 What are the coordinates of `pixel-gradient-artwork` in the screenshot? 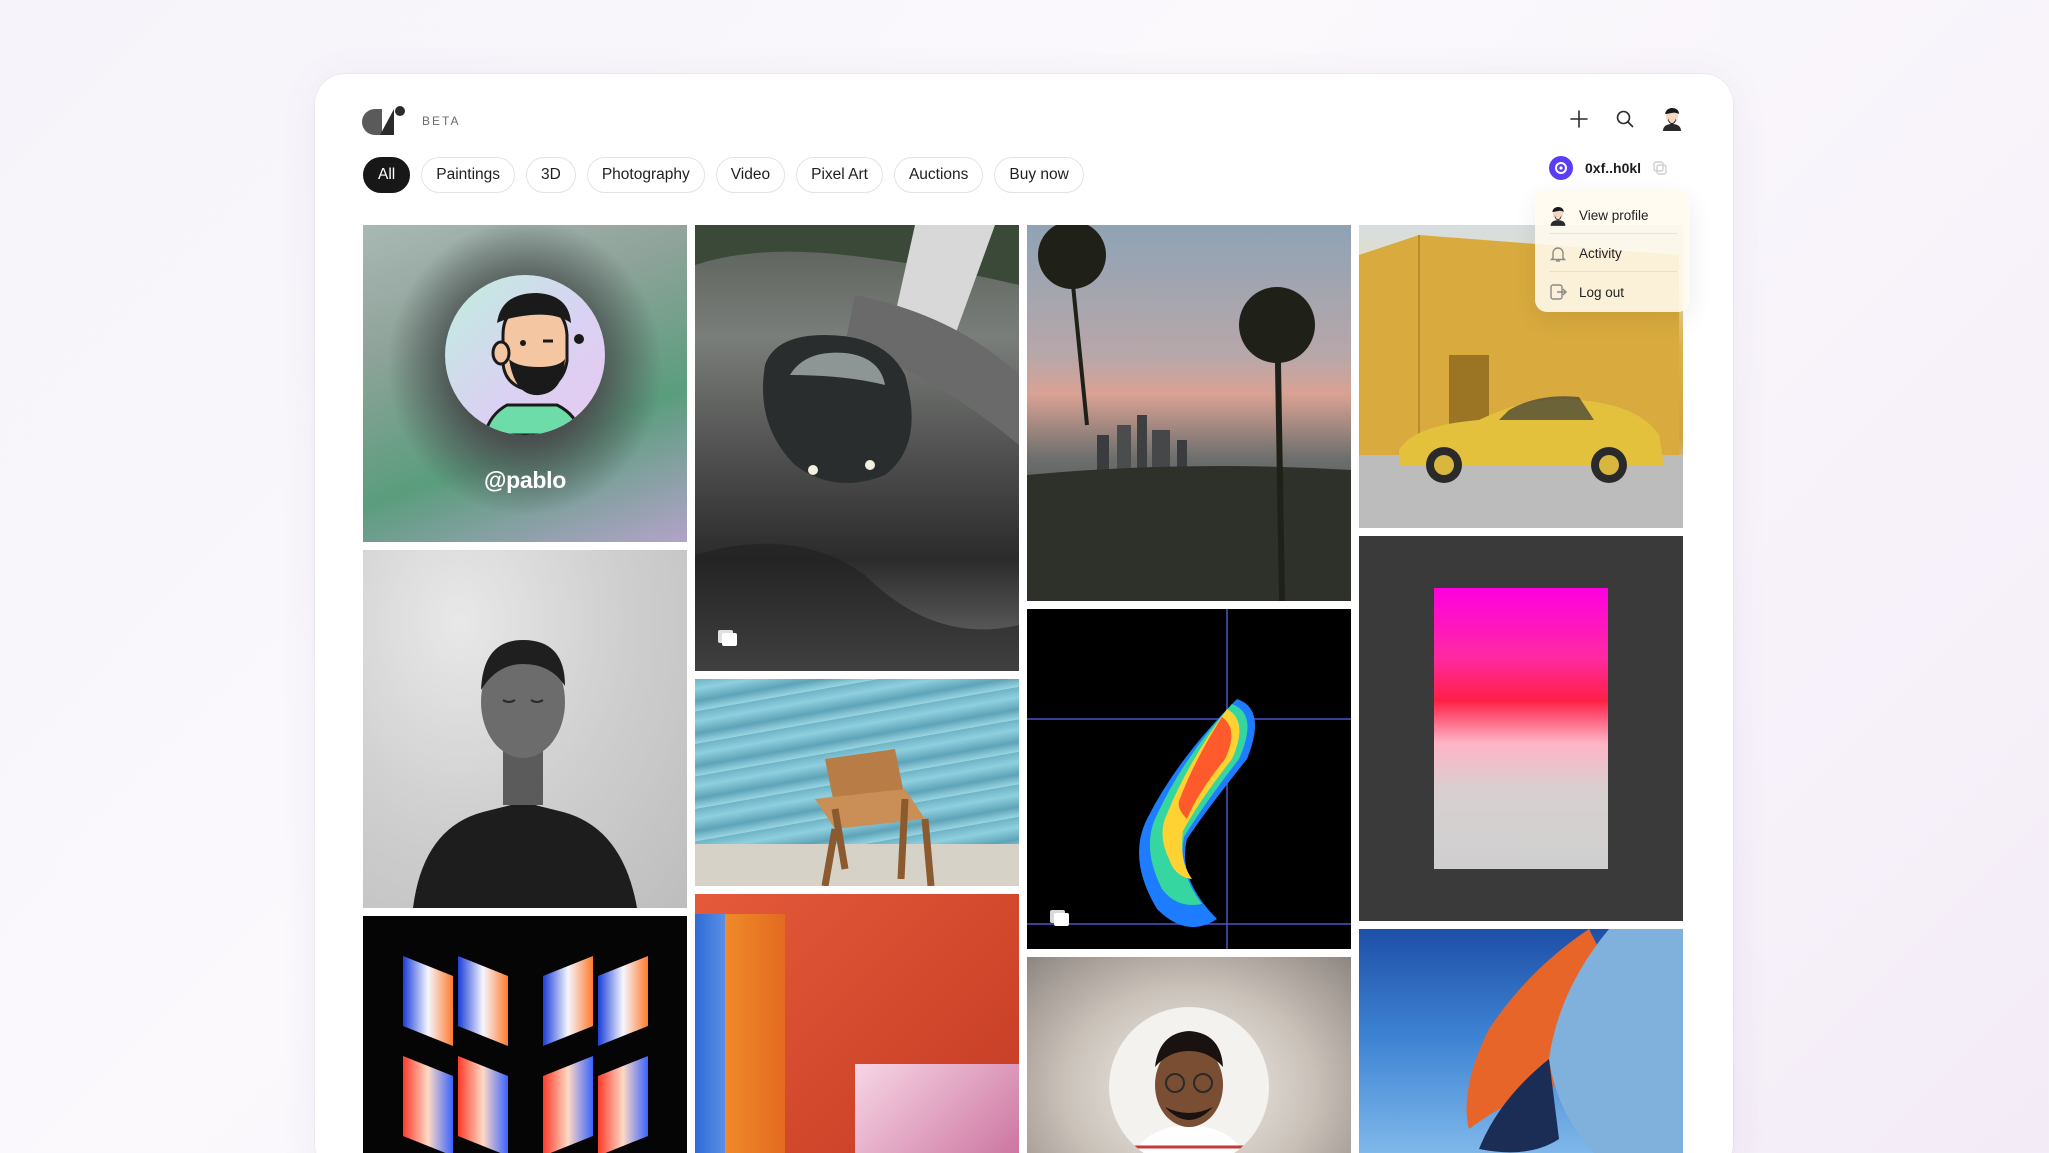 It's located at (1521, 728).